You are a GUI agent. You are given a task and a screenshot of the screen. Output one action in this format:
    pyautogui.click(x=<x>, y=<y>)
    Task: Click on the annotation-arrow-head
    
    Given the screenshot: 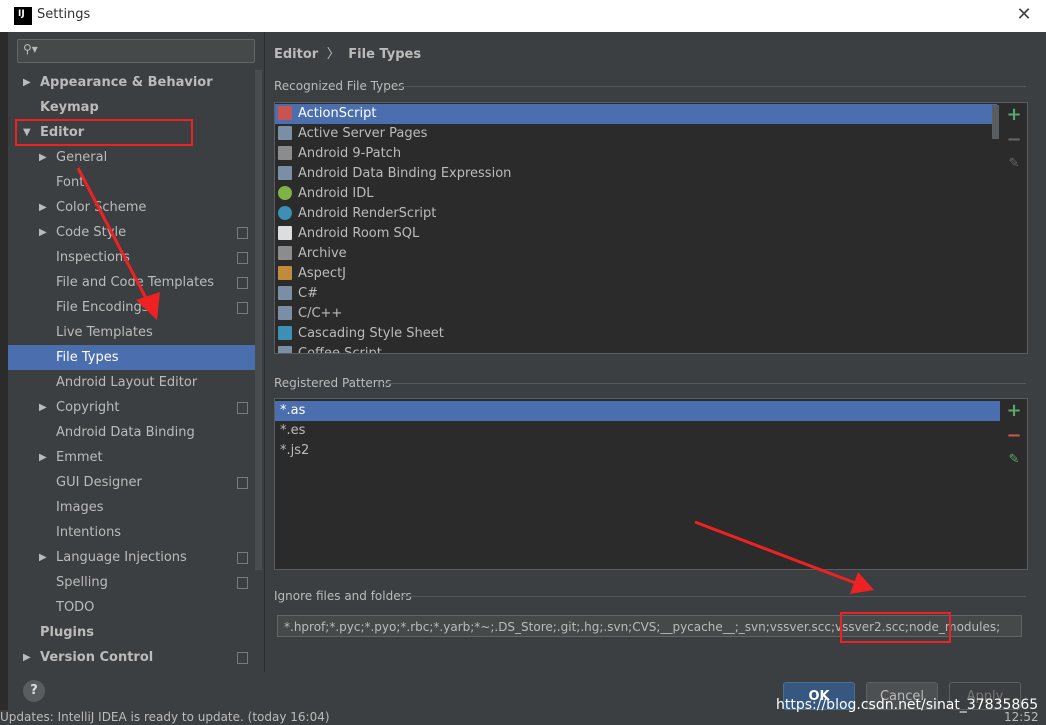 What is the action you would take?
    pyautogui.click(x=148, y=306)
    